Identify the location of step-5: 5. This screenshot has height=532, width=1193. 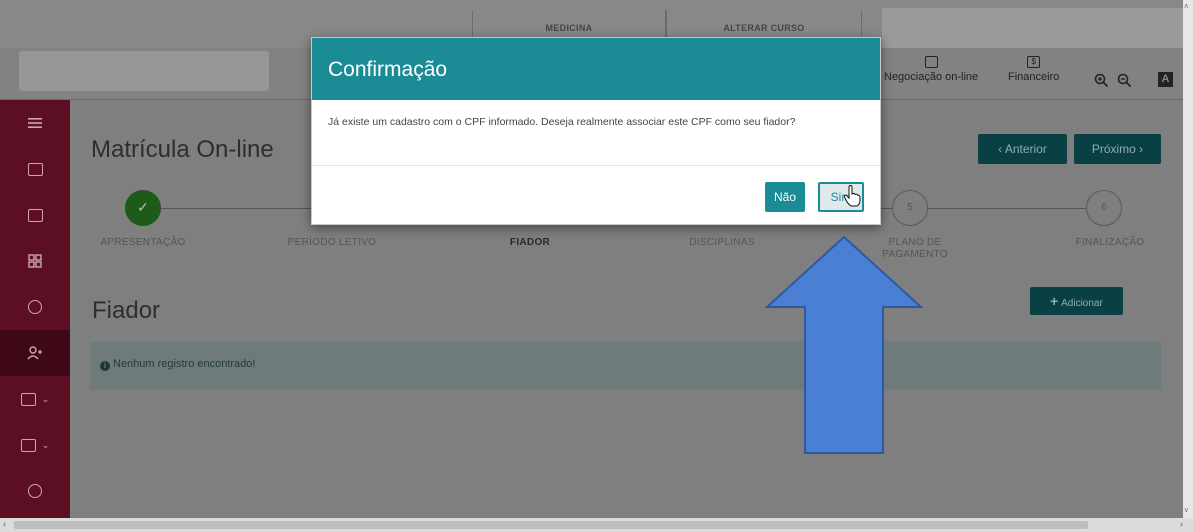
(910, 208).